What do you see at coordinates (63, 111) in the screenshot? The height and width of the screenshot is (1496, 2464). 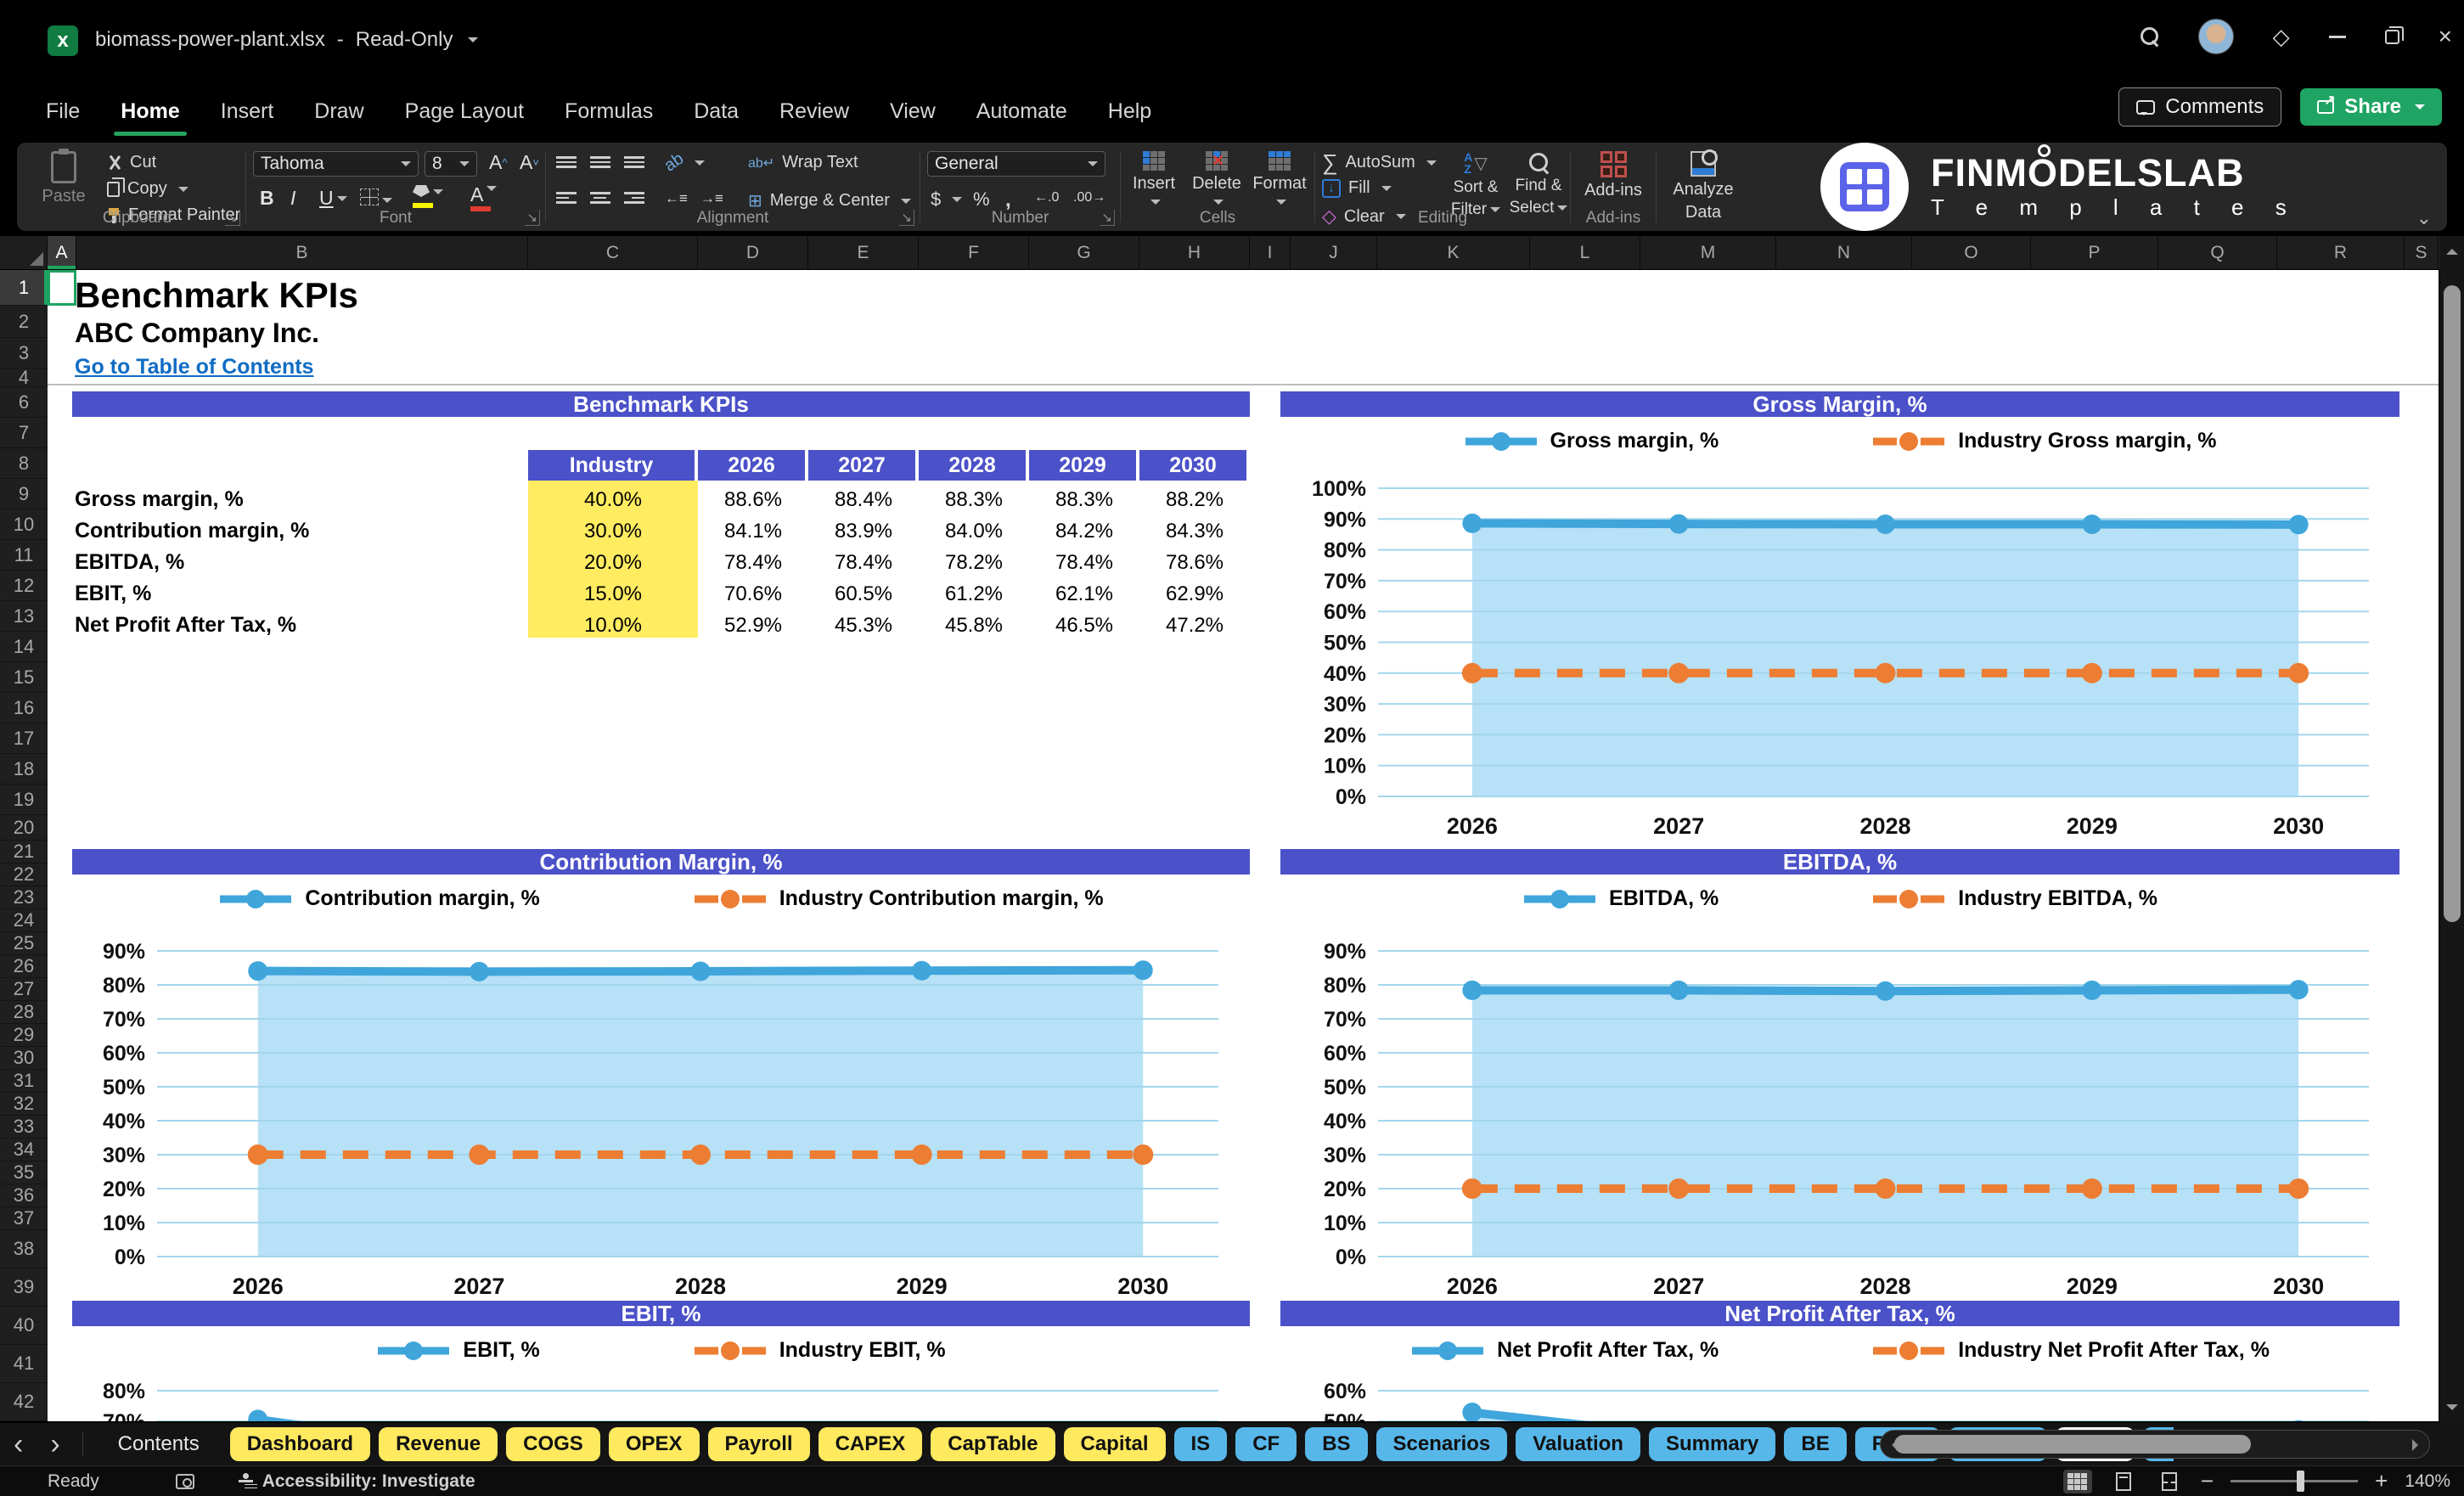 I see `menu-tab-file: File` at bounding box center [63, 111].